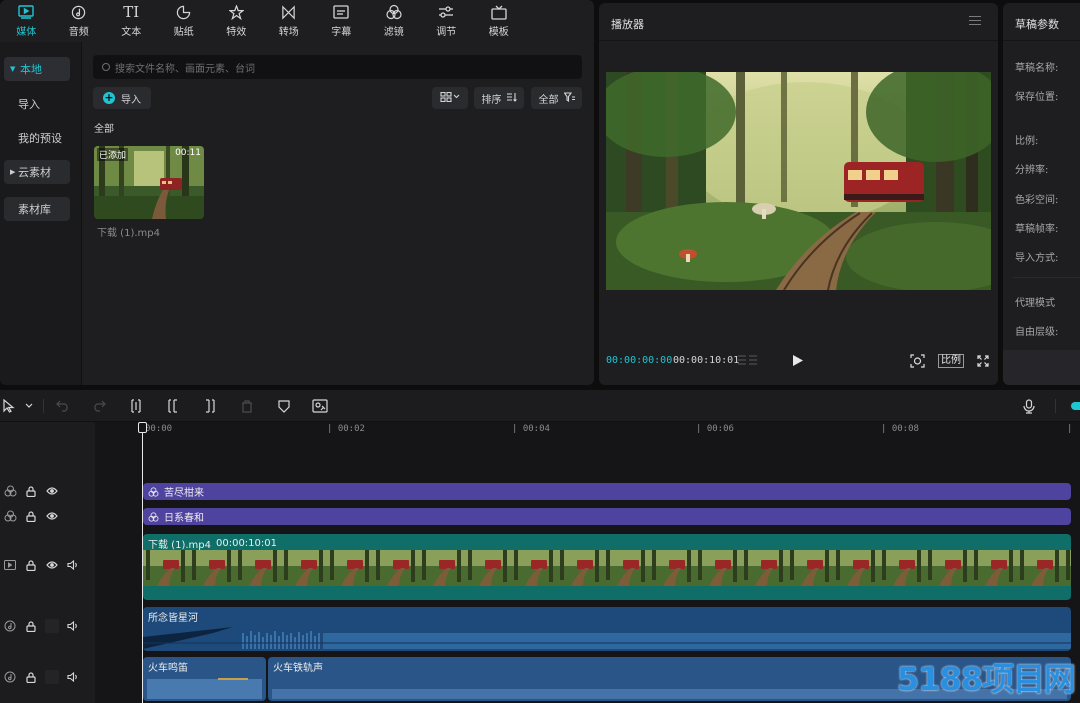 The height and width of the screenshot is (703, 1080). Describe the element at coordinates (607, 567) in the screenshot. I see `video-clip: 下载 (1).mp4 00:00:10:01` at that location.